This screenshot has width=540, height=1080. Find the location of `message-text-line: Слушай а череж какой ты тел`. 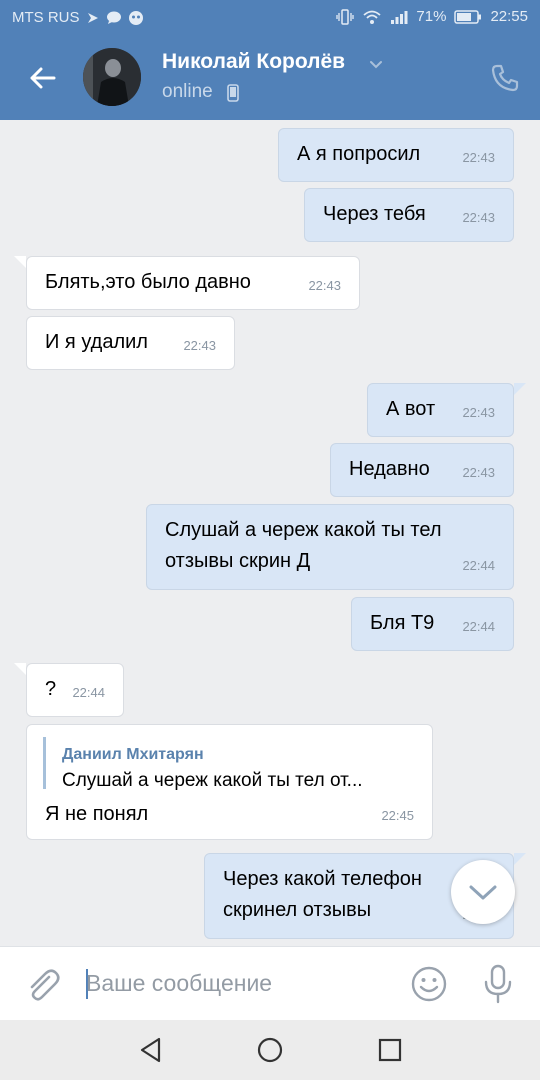

message-text-line: Слушай а череж какой ты тел is located at coordinates (303, 530).